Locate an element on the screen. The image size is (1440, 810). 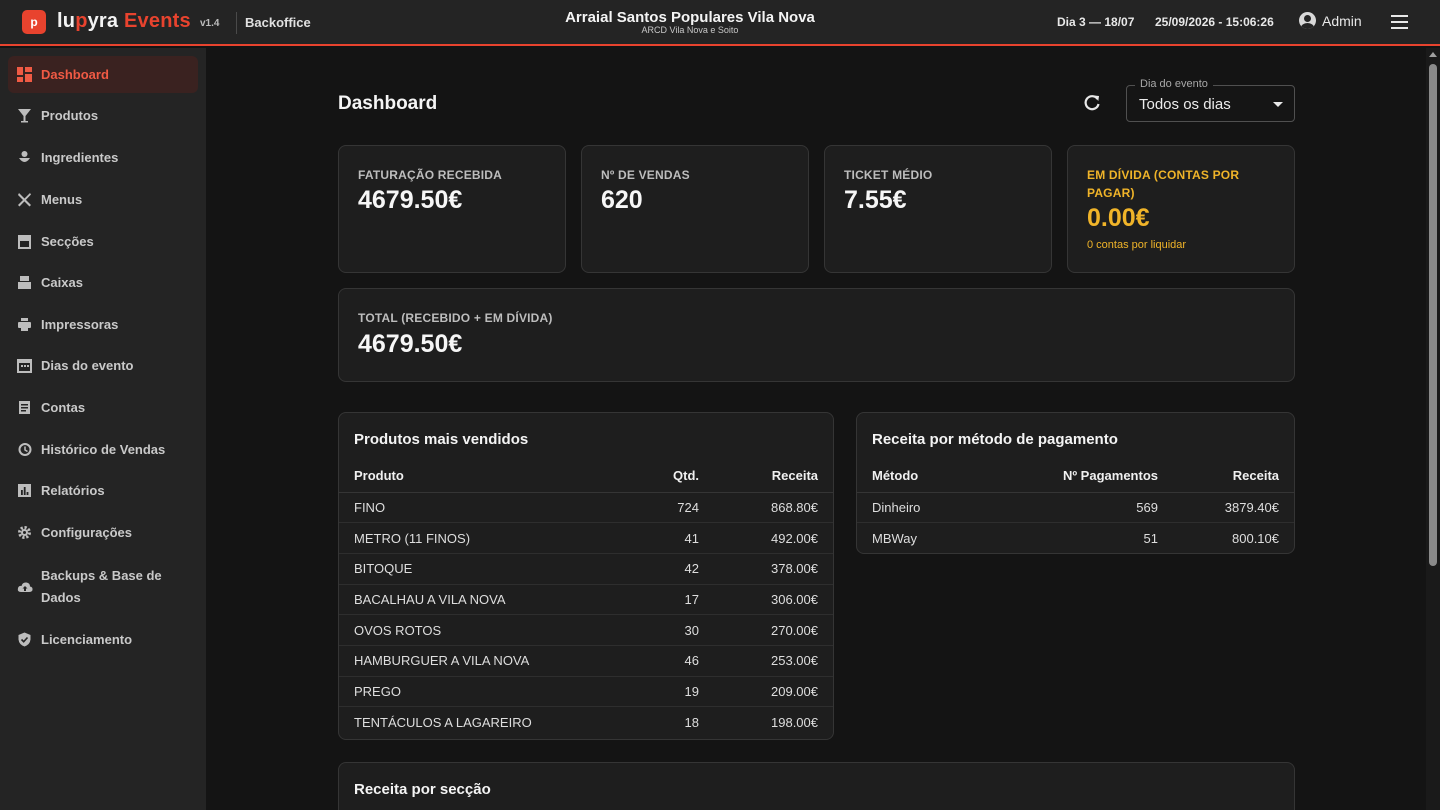
sidebar-item-impressoras: Impressoras is located at coordinates (103, 324).